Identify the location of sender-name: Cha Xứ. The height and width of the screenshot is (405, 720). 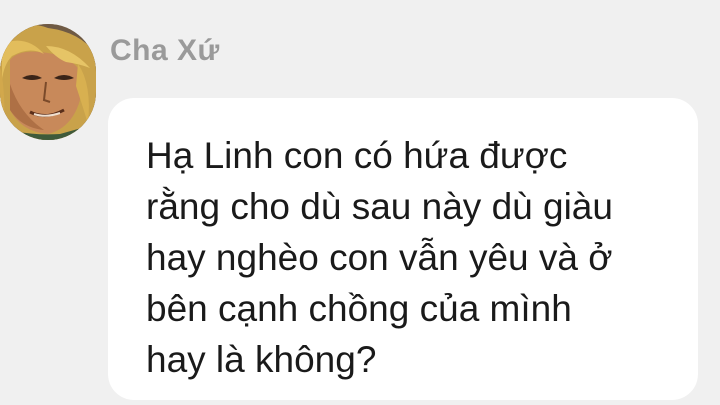
(165, 50).